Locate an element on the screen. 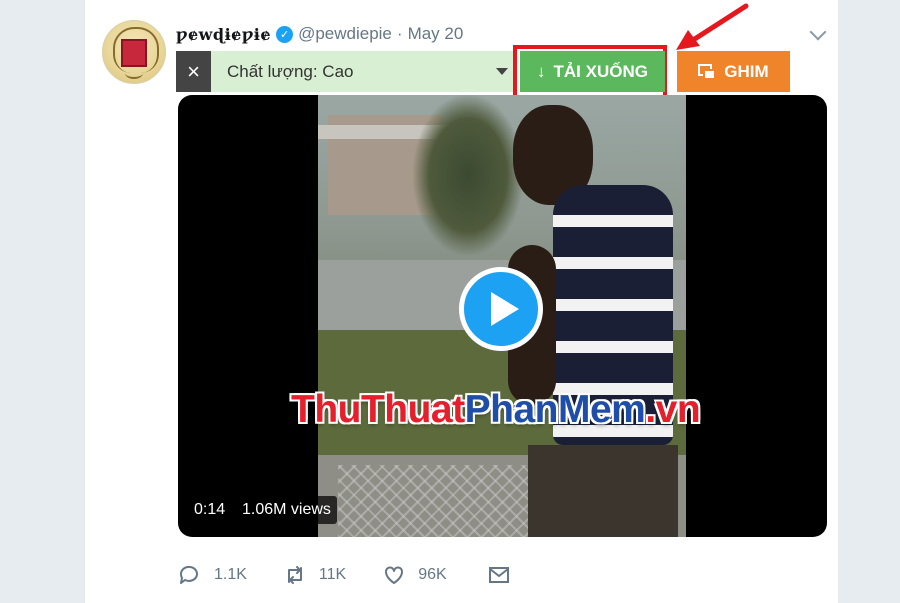  play-button is located at coordinates (501, 309).